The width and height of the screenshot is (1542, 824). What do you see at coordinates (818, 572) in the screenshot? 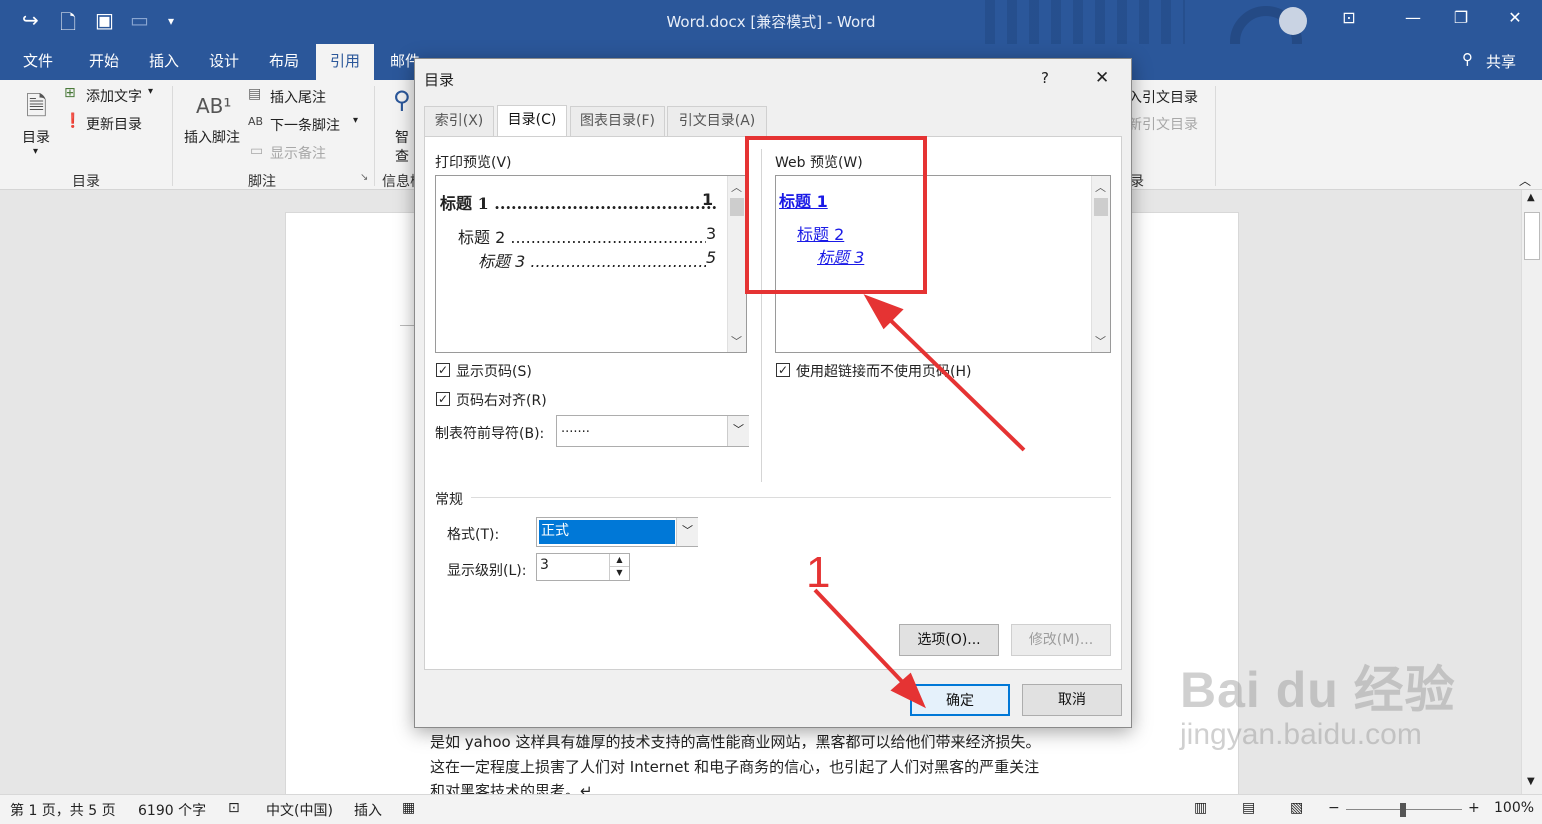
I see `step-number: 1` at bounding box center [818, 572].